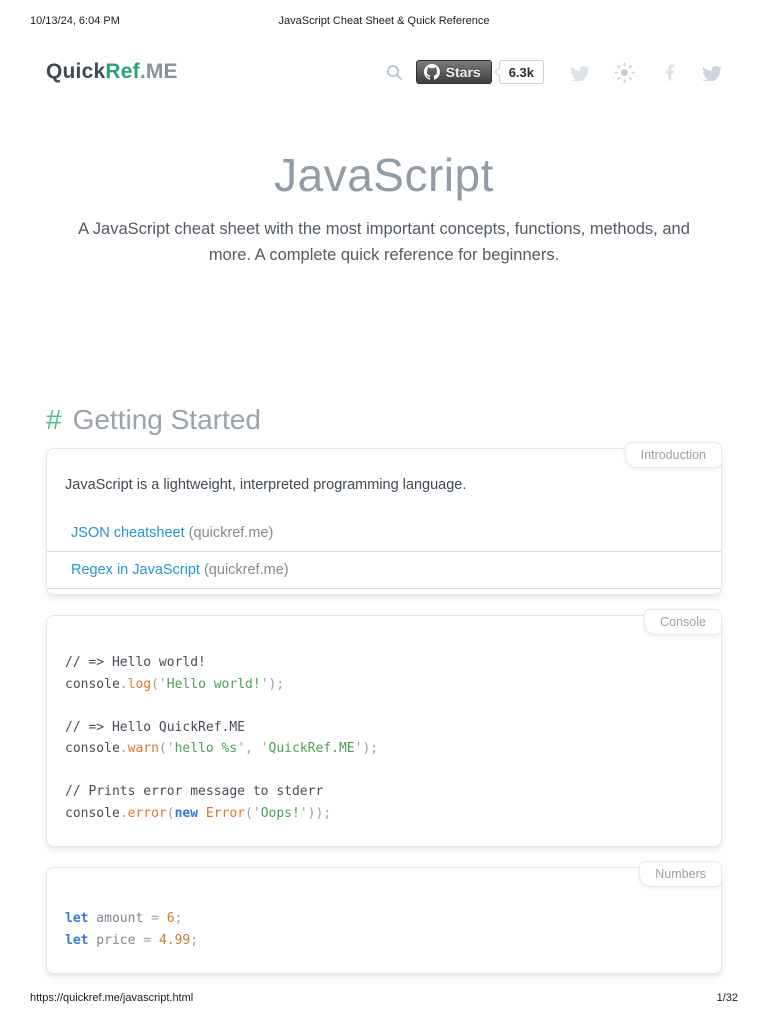 The height and width of the screenshot is (1024, 768). I want to click on print-page-number: 1/32, so click(727, 998).